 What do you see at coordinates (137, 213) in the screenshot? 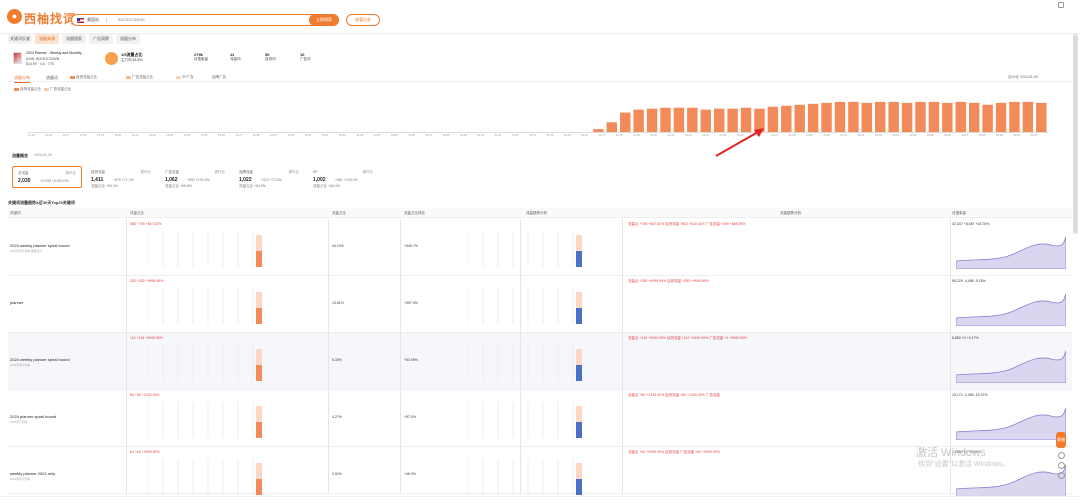
I see `col-traffic: 流量占比` at bounding box center [137, 213].